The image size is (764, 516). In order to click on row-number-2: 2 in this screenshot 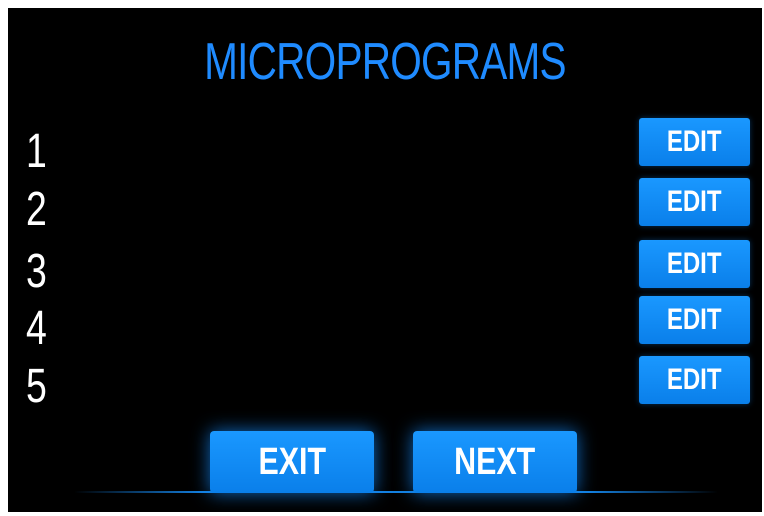, I will do `click(36, 209)`.